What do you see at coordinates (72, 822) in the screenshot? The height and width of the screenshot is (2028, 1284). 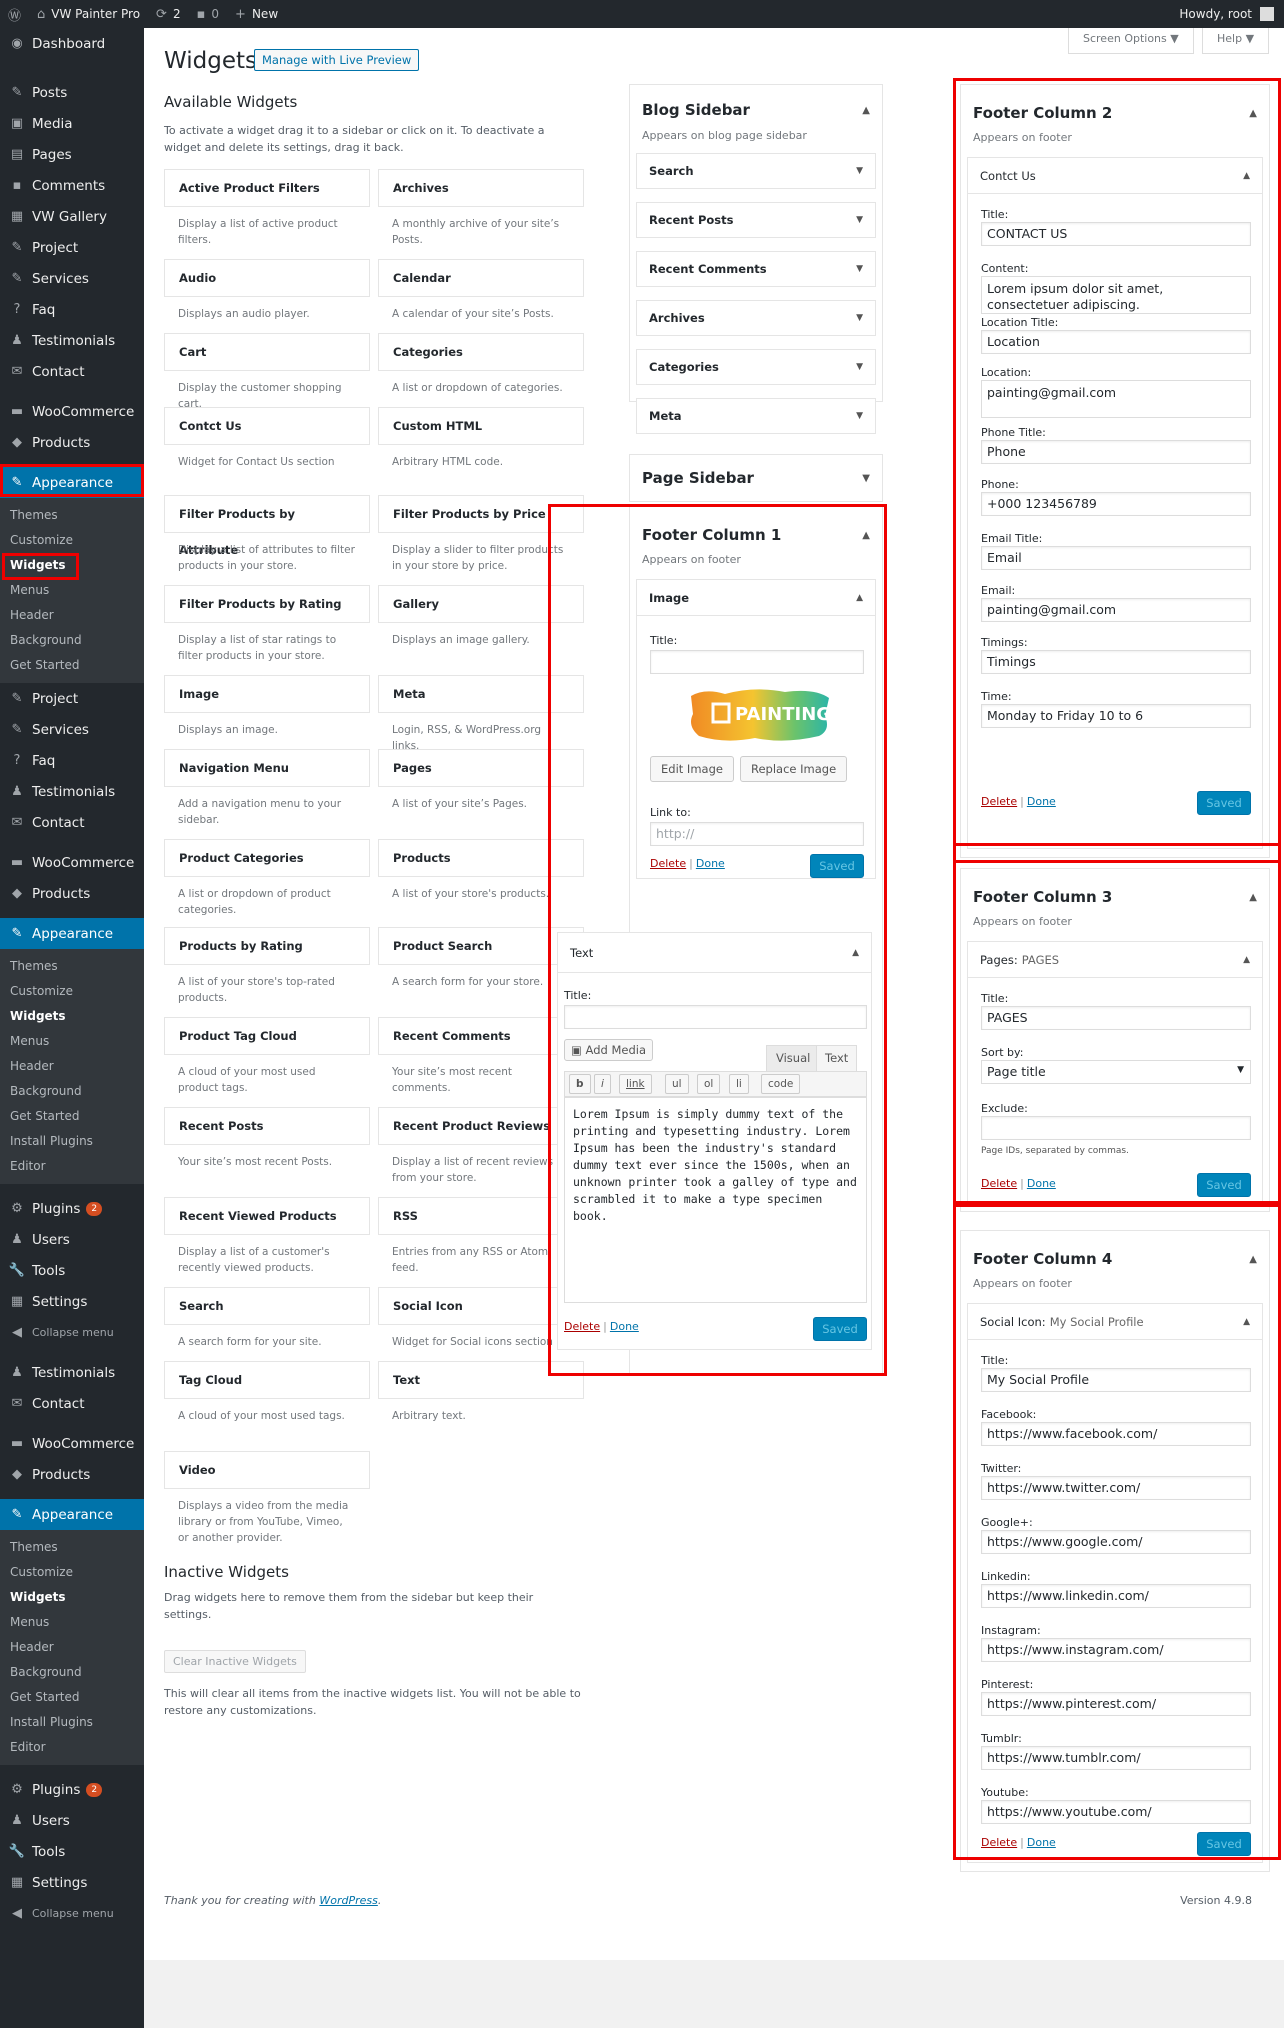 I see `sidebar-item-contact: ✉ Contact` at bounding box center [72, 822].